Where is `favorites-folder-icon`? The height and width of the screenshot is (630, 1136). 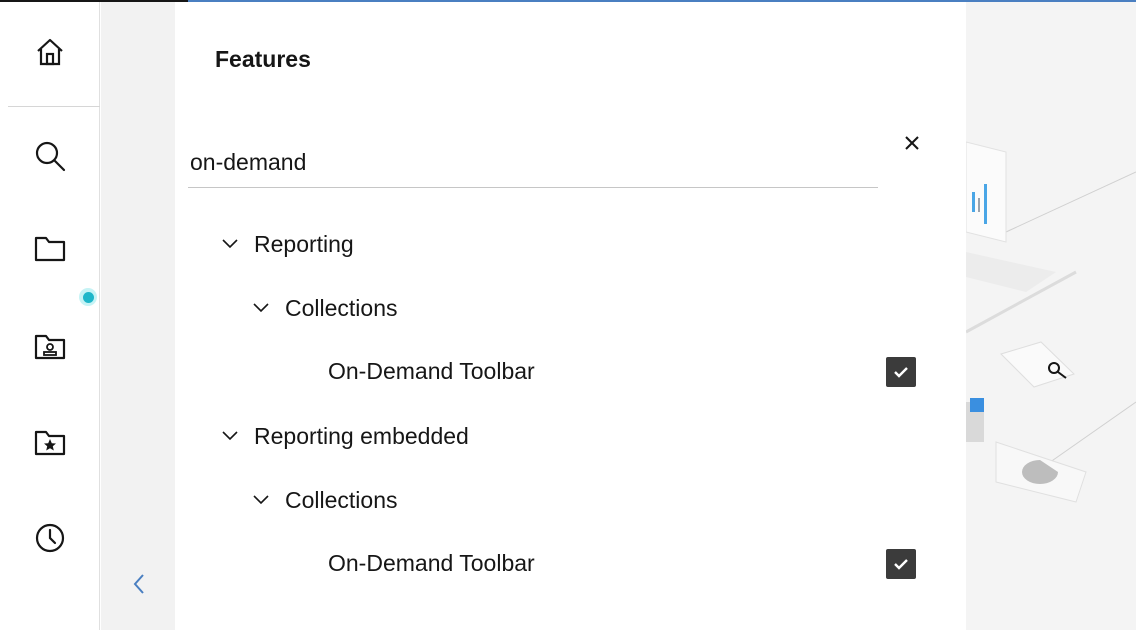 favorites-folder-icon is located at coordinates (50, 443).